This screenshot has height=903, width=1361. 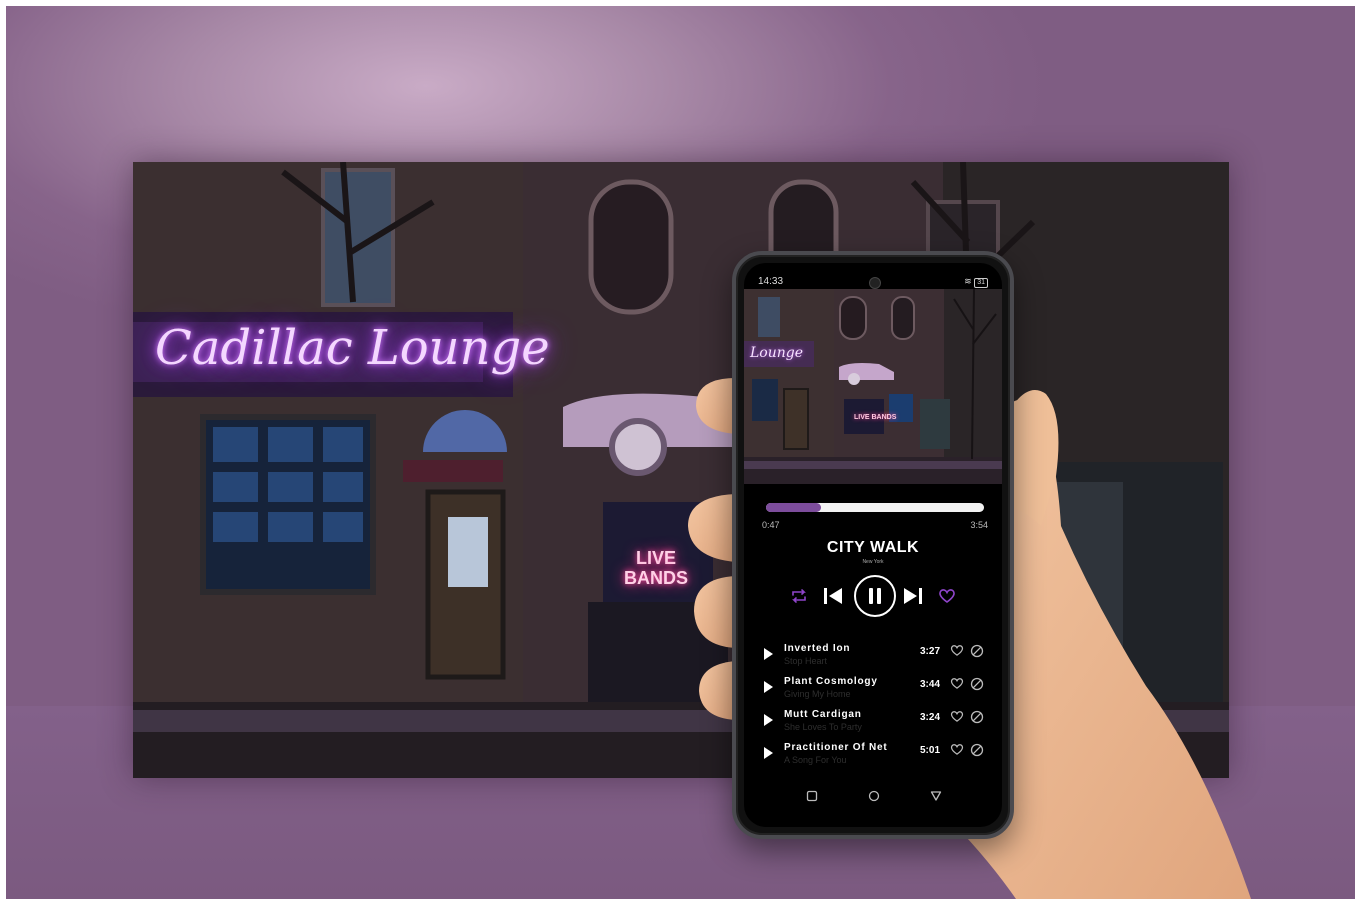 I want to click on track-name: Plant Cosmology, so click(x=831, y=681).